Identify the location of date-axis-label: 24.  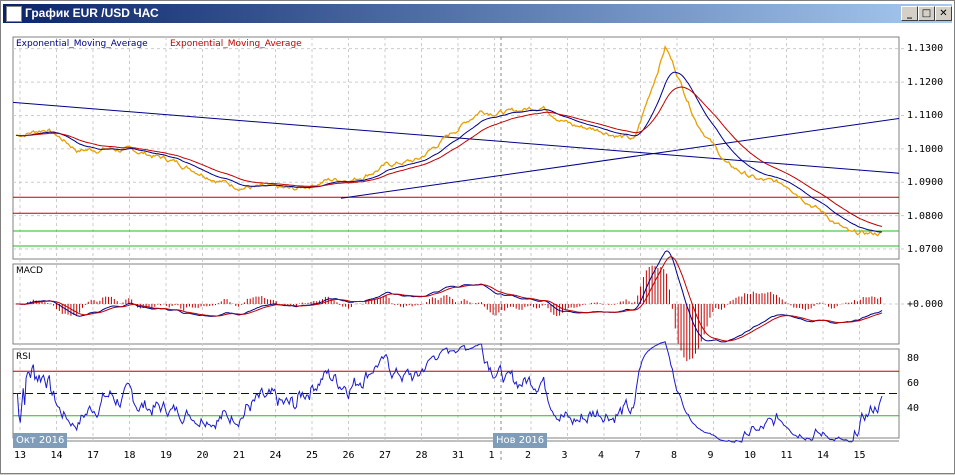
(275, 455).